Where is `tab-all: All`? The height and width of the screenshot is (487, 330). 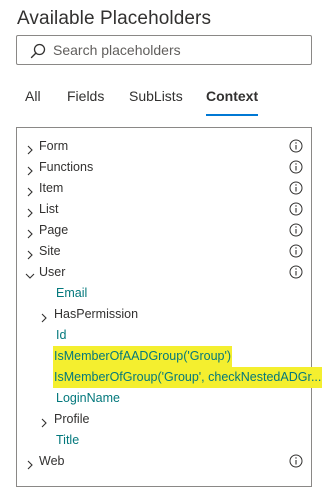 tab-all: All is located at coordinates (33, 101).